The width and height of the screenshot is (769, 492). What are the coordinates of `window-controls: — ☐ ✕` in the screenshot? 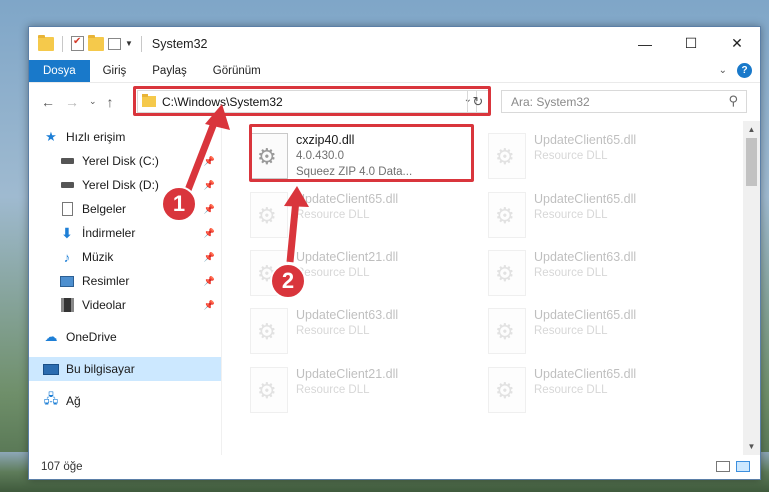 It's located at (691, 43).